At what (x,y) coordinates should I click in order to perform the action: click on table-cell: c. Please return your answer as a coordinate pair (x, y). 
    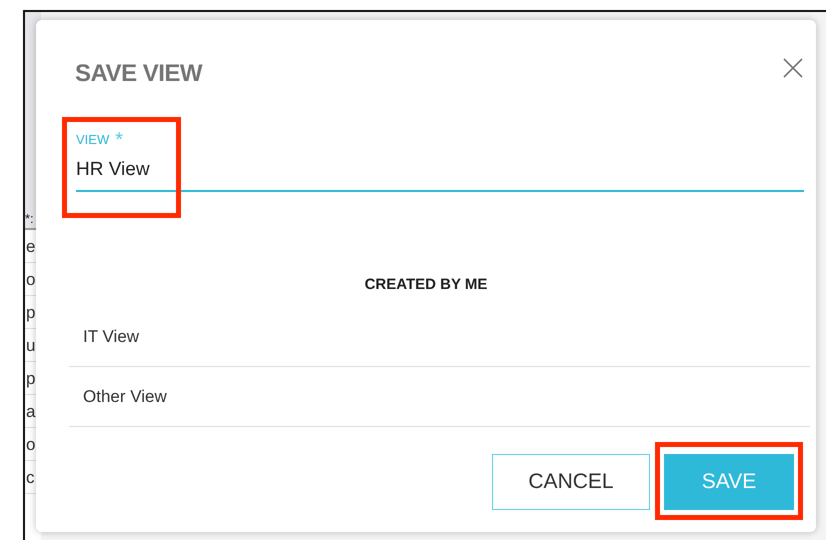
    Looking at the image, I should click on (30, 477).